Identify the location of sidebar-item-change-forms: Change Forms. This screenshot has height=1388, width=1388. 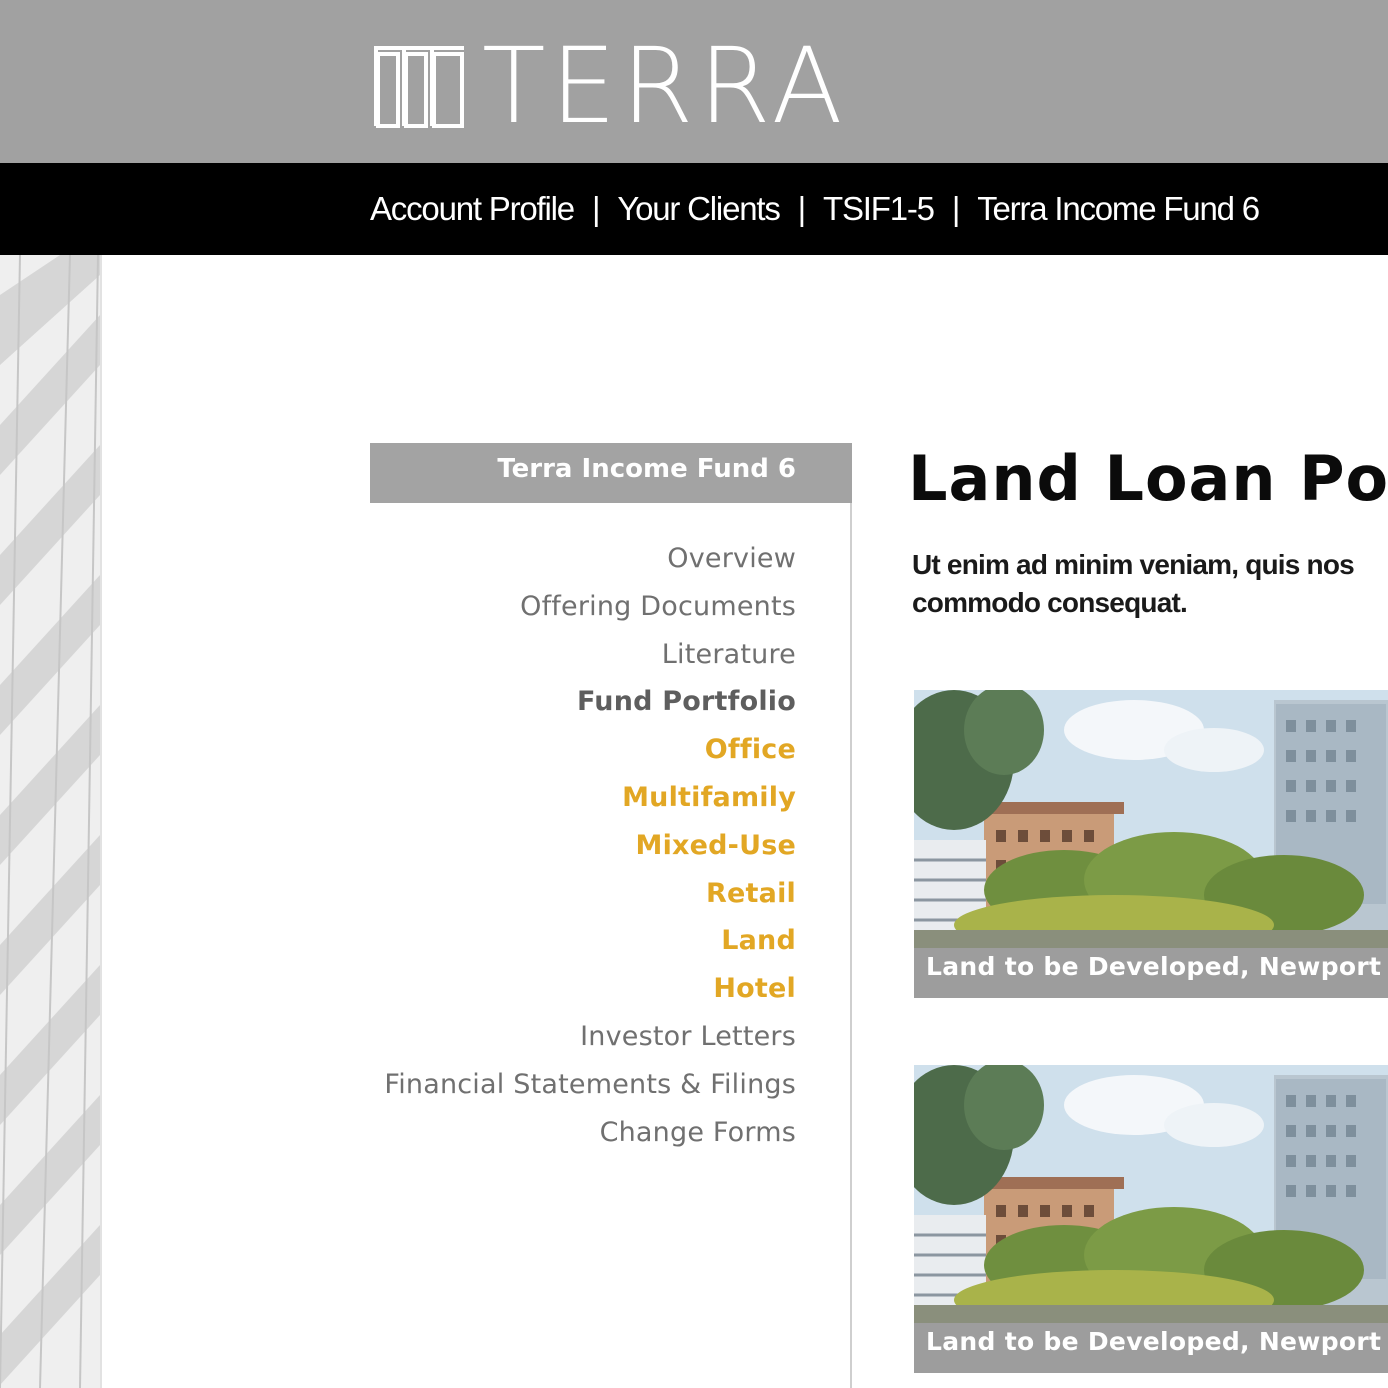
(583, 1133).